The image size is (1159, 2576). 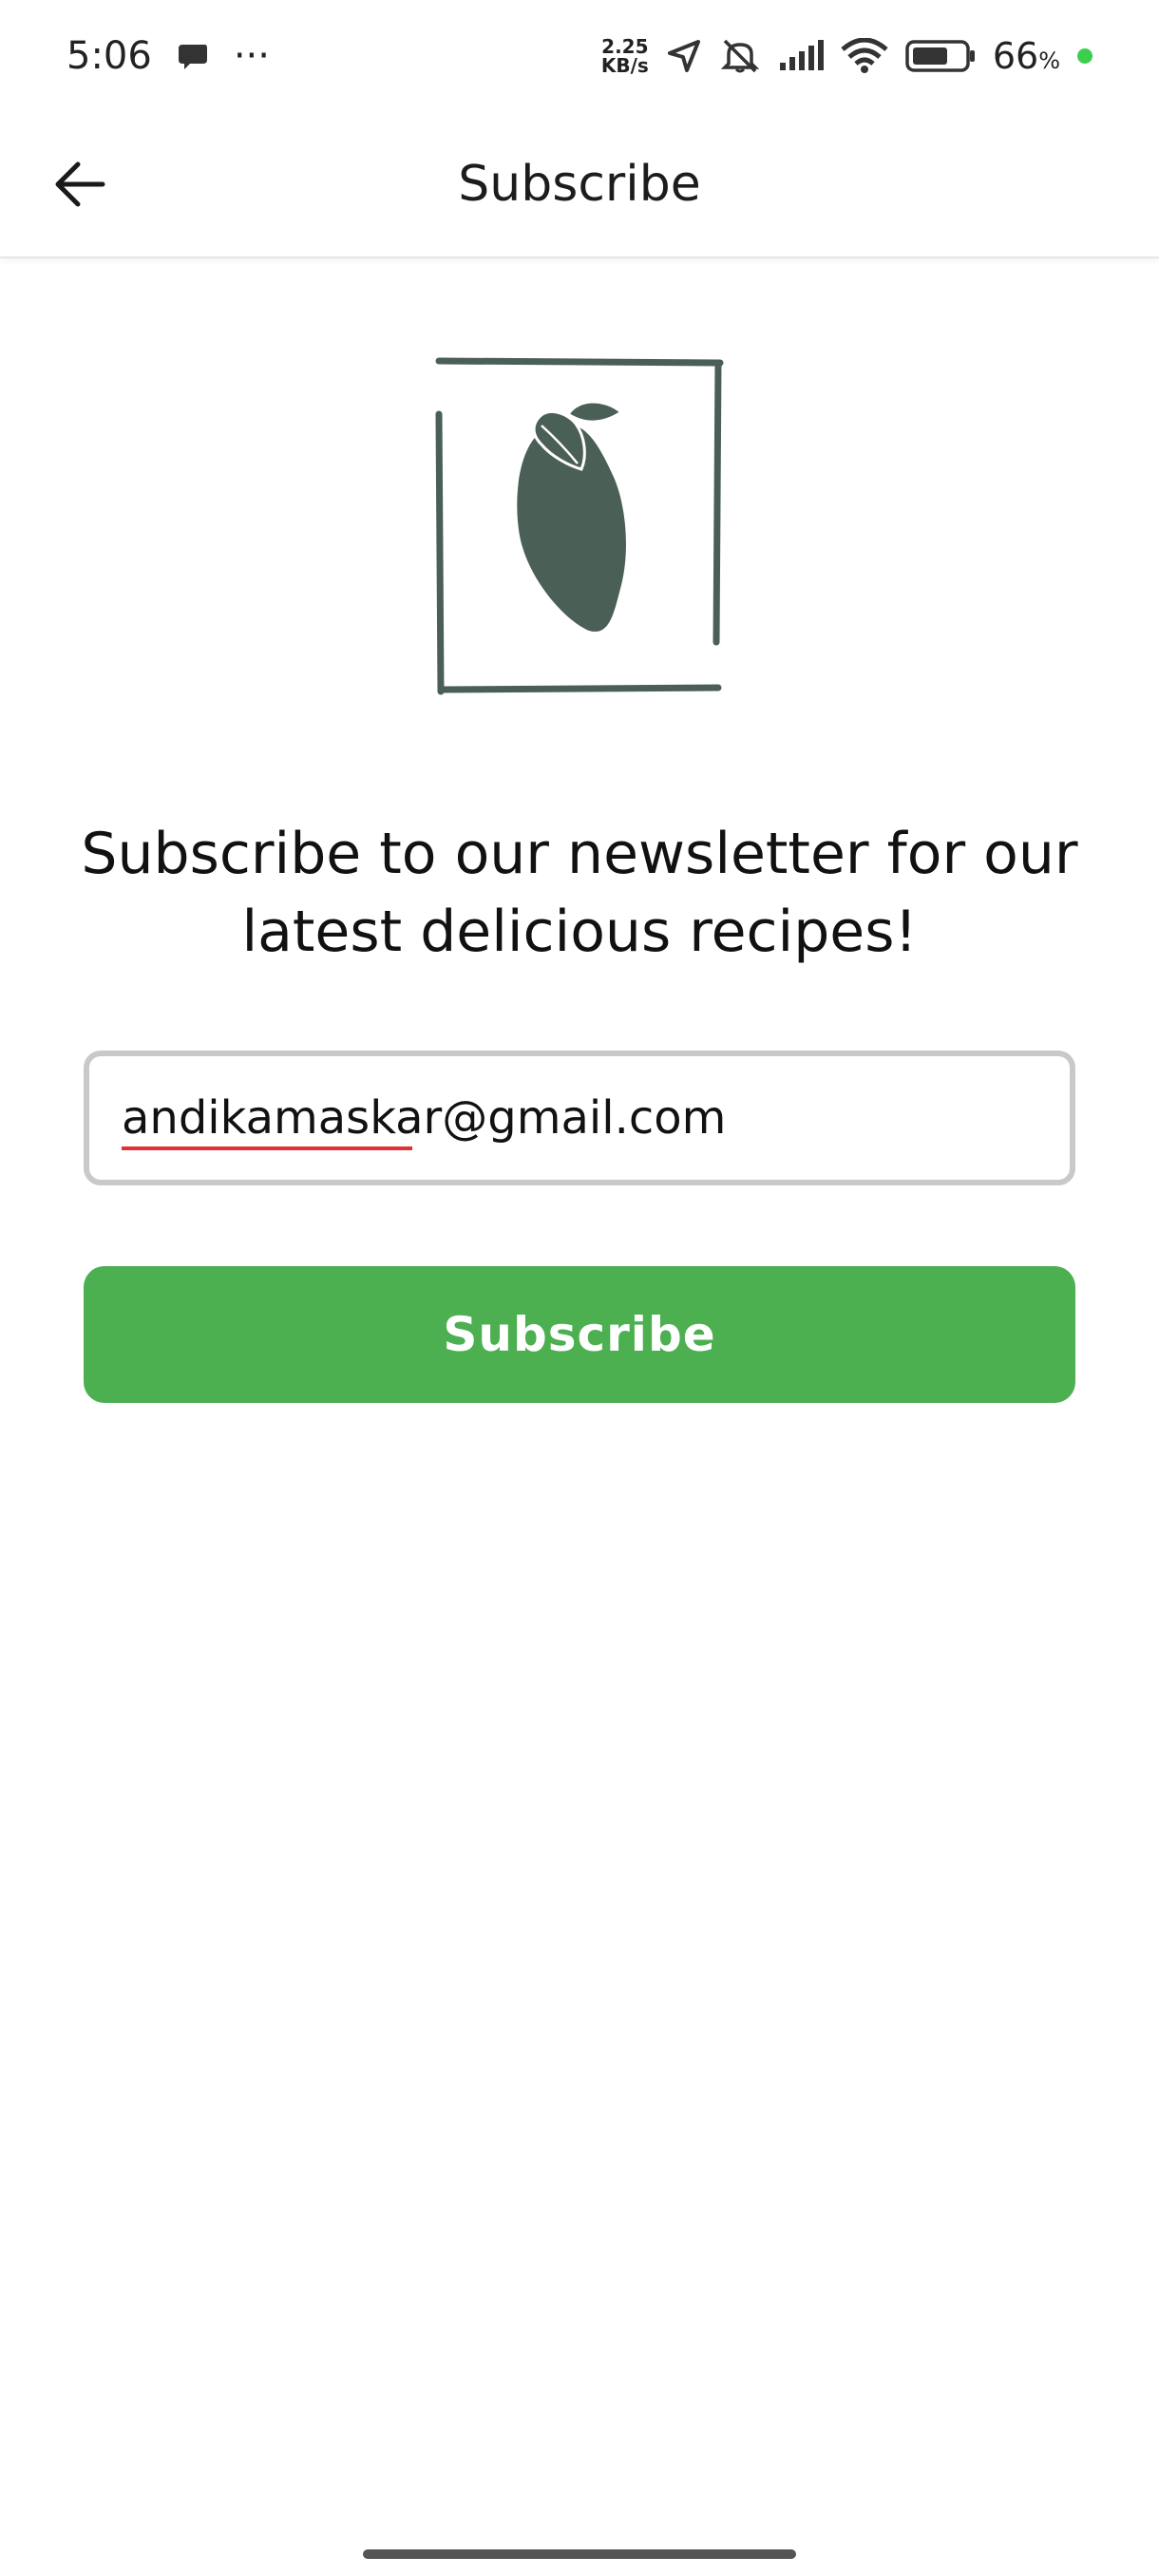 What do you see at coordinates (579, 526) in the screenshot?
I see `lemon-leaf-logo-icon` at bounding box center [579, 526].